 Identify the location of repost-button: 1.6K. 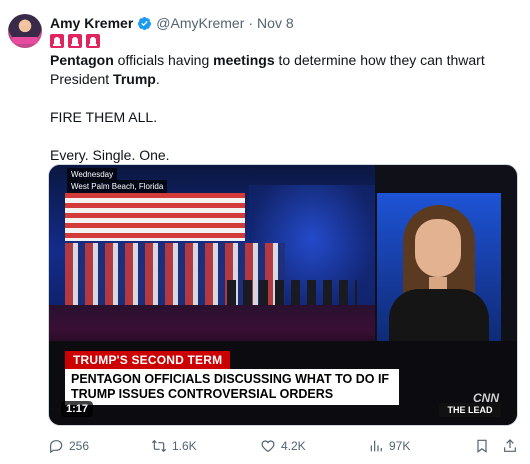
(174, 446).